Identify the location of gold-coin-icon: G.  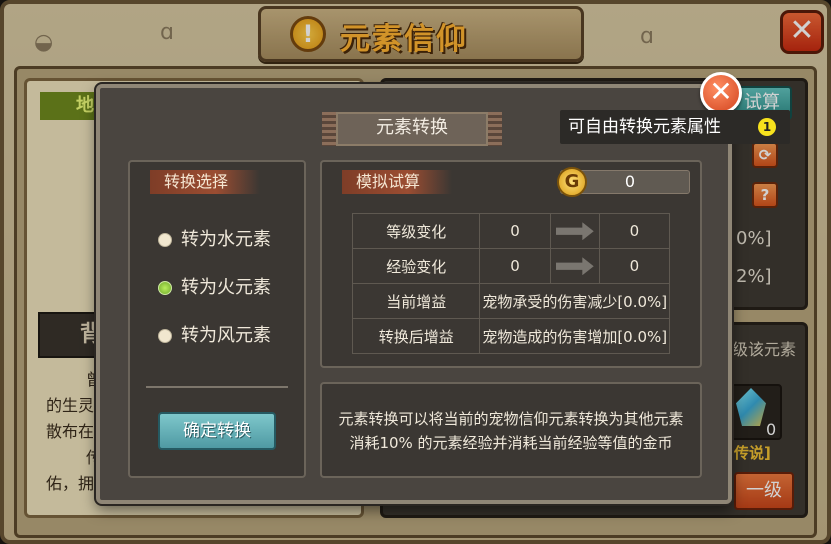
(572, 182).